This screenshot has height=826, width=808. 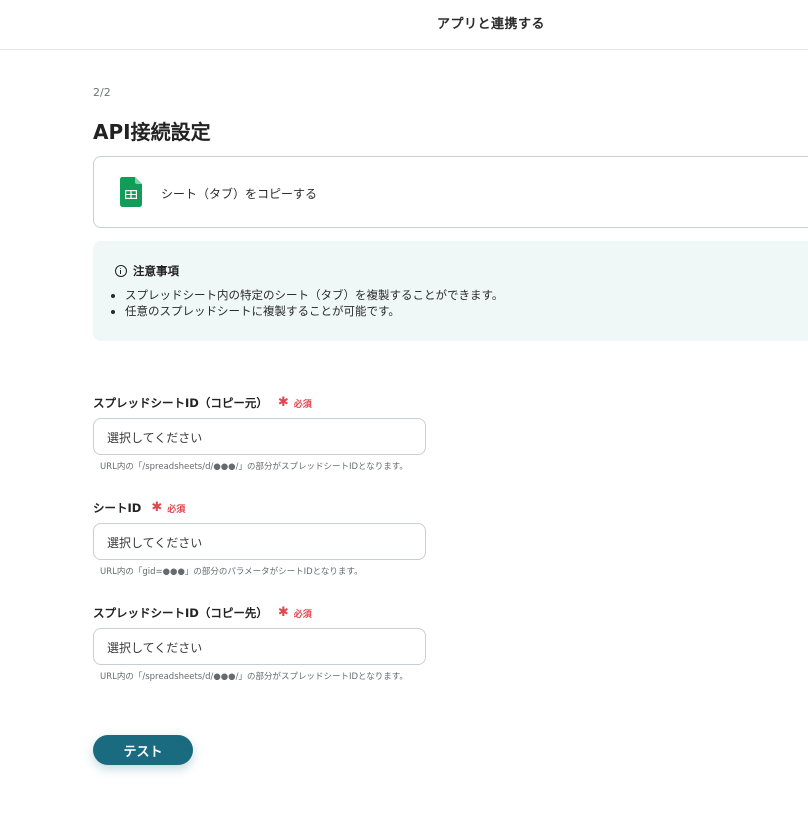 I want to click on destination-spreadsheet-id-select: 選択してください, so click(x=259, y=646).